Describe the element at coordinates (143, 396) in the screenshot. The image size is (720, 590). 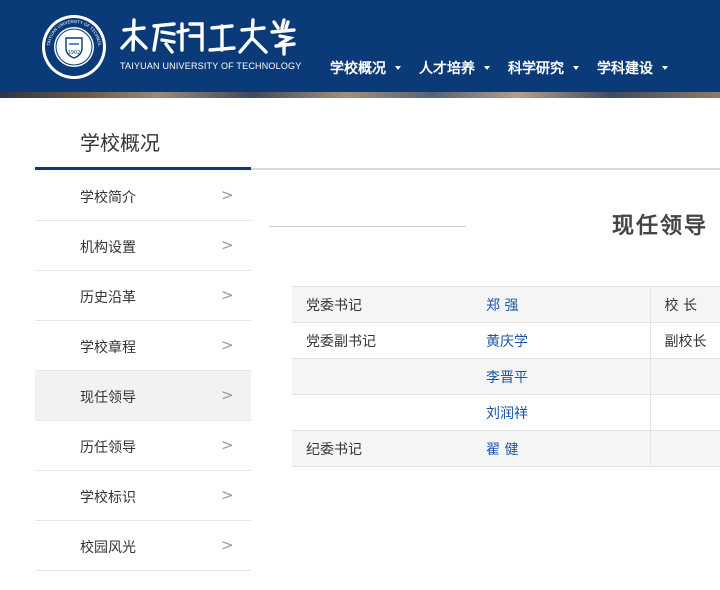
I see `sidebar-item-current-leaders: 现任领导 >` at that location.